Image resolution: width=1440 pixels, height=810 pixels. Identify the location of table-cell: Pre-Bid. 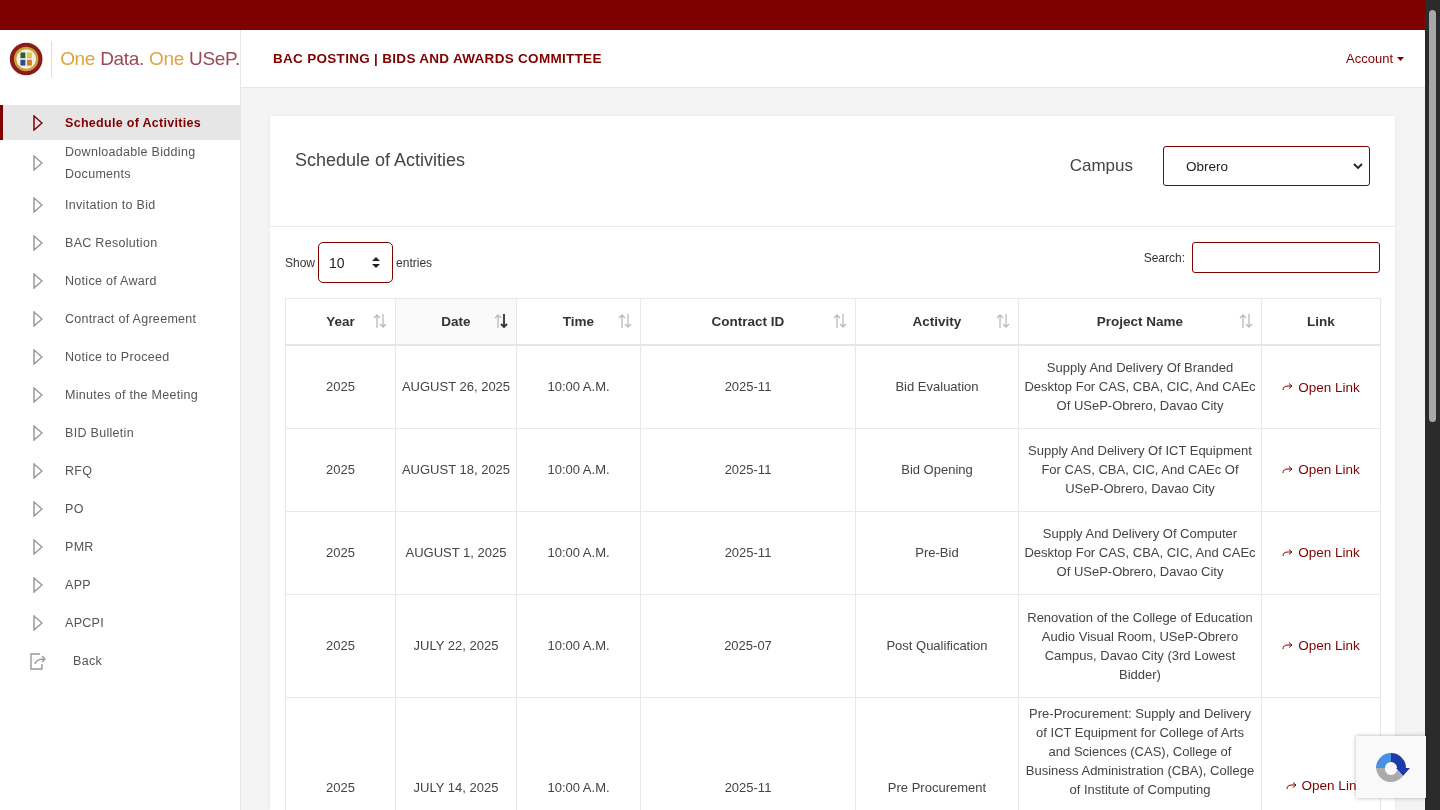
(937, 552).